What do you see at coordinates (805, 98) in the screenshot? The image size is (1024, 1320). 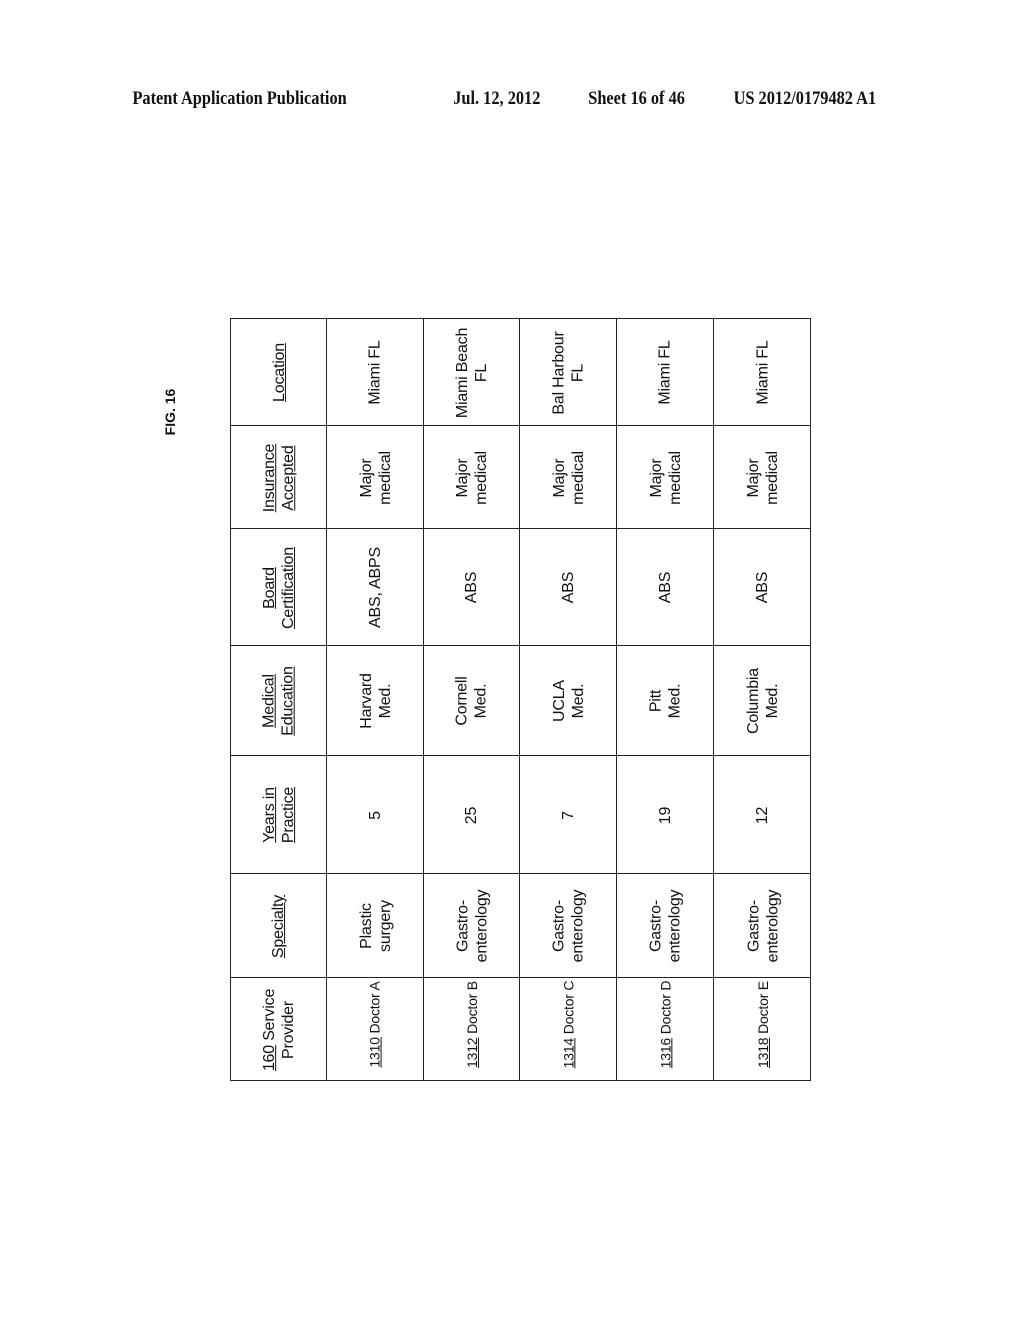 I see `patent-number: US 2012/0179482 A1` at bounding box center [805, 98].